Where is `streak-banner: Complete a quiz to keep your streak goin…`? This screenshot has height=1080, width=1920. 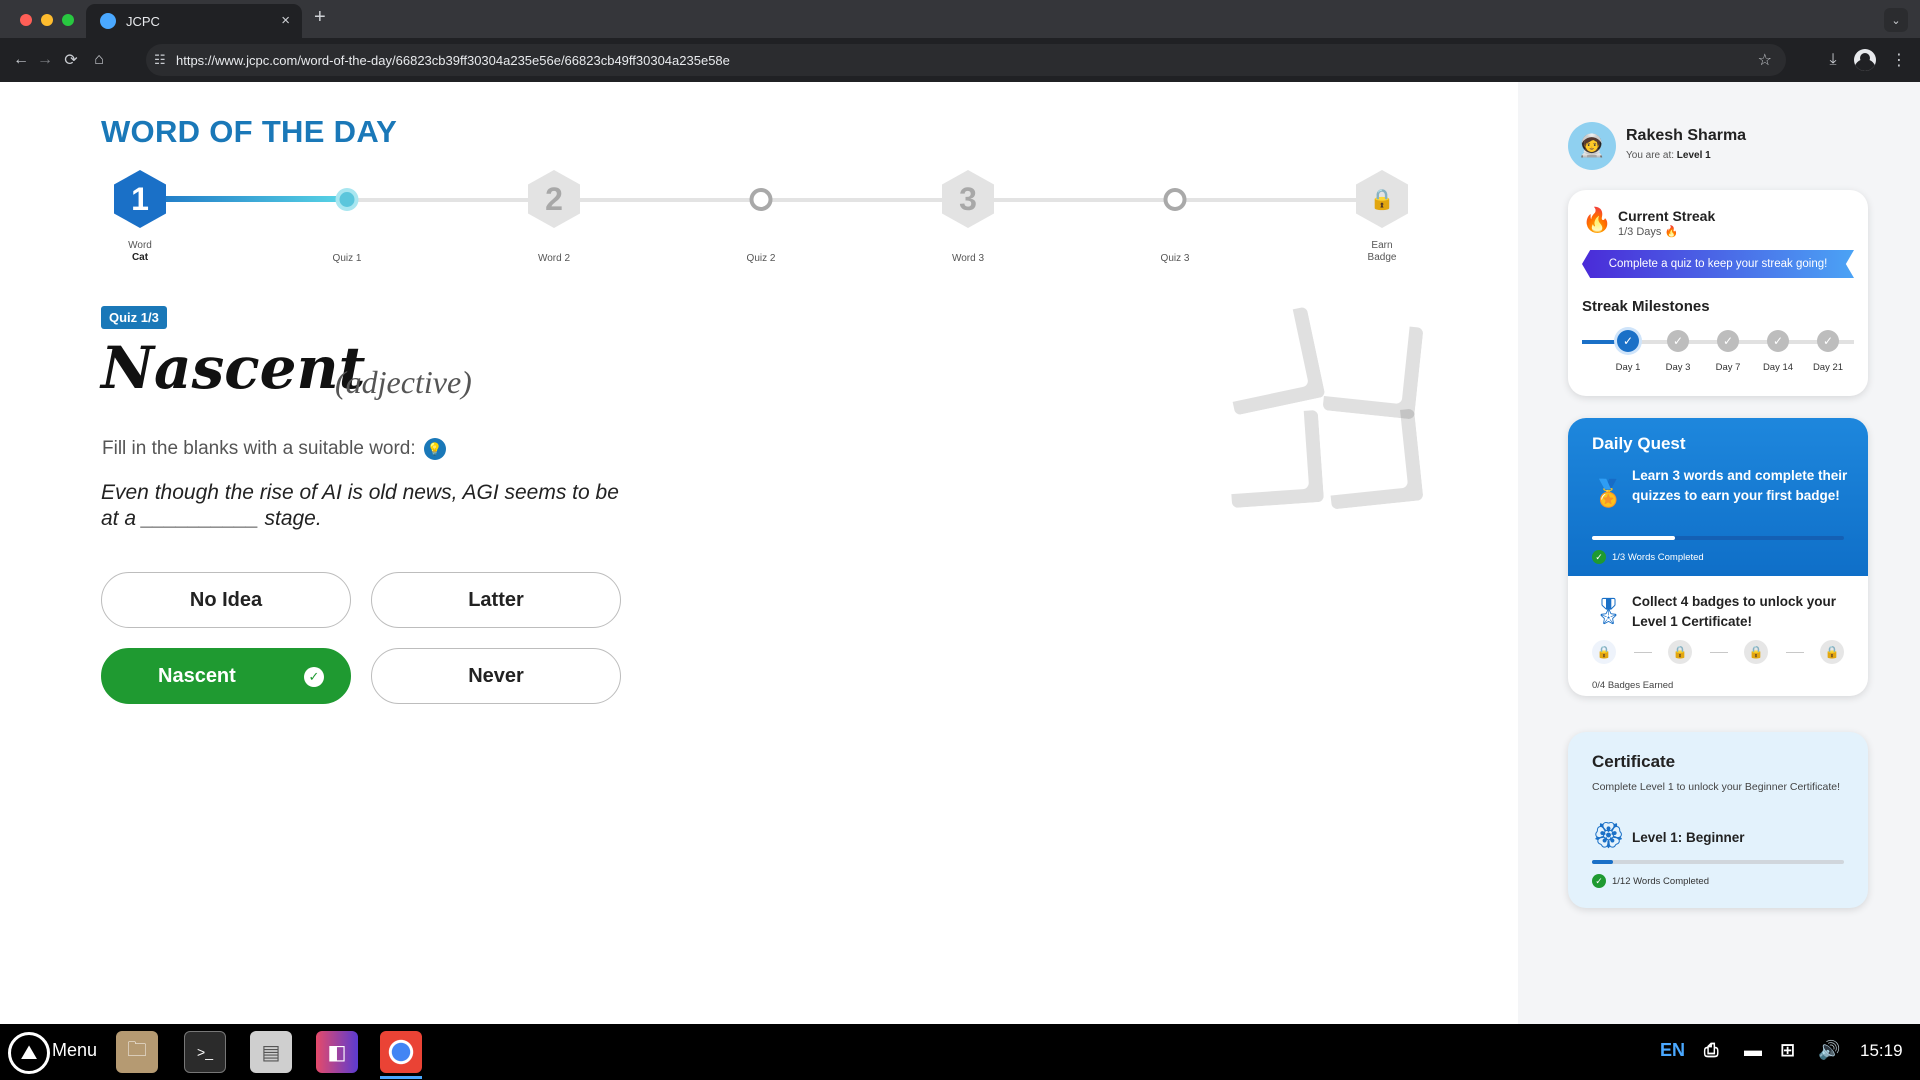 streak-banner: Complete a quiz to keep your streak goin… is located at coordinates (1718, 264).